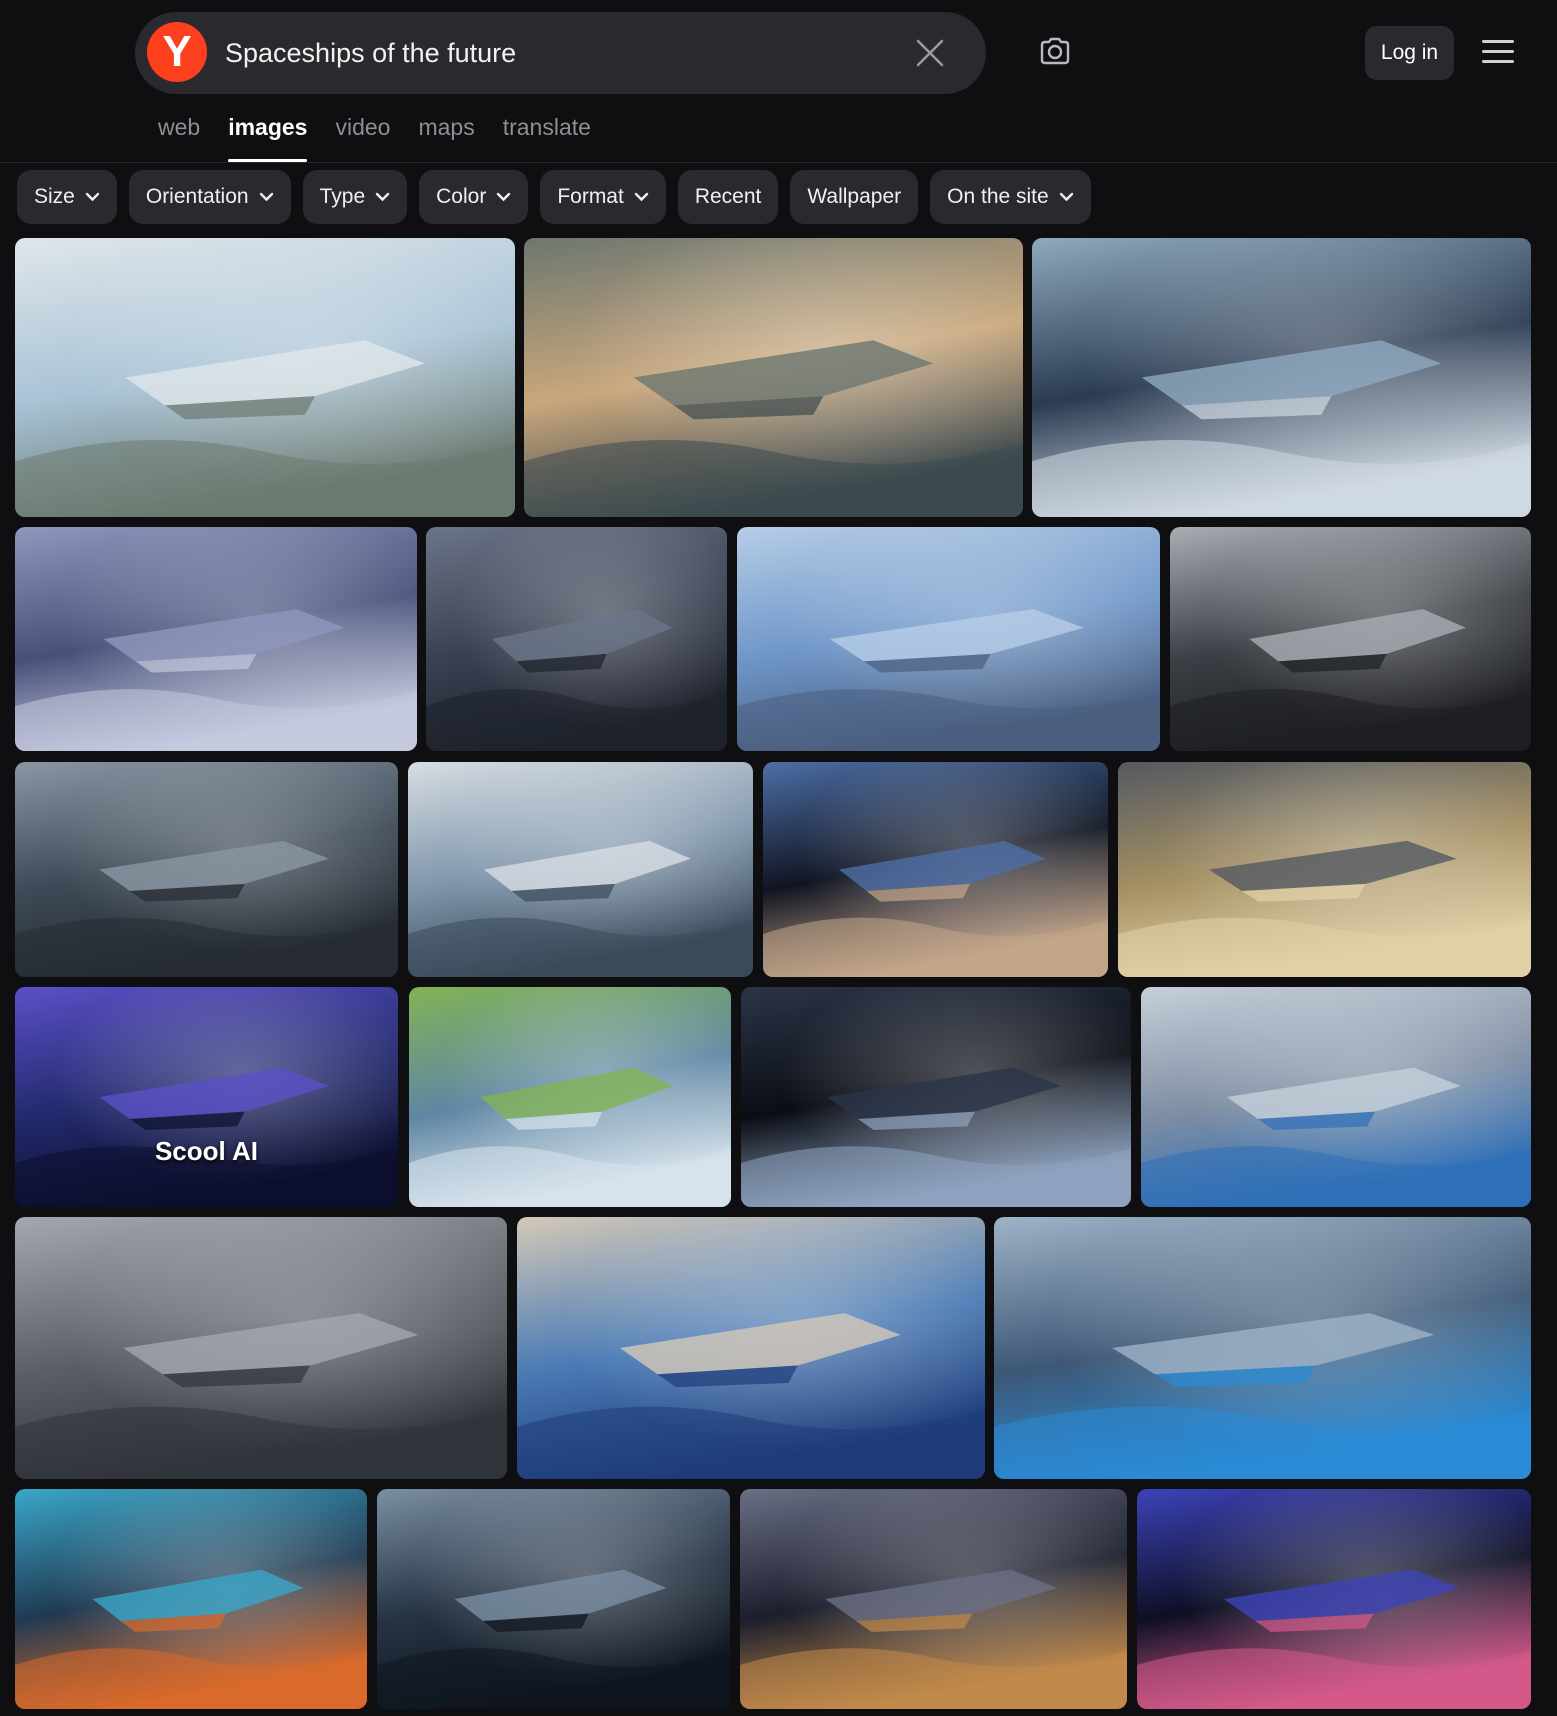  I want to click on filter-wallpaper: Wallpaper, so click(854, 197).